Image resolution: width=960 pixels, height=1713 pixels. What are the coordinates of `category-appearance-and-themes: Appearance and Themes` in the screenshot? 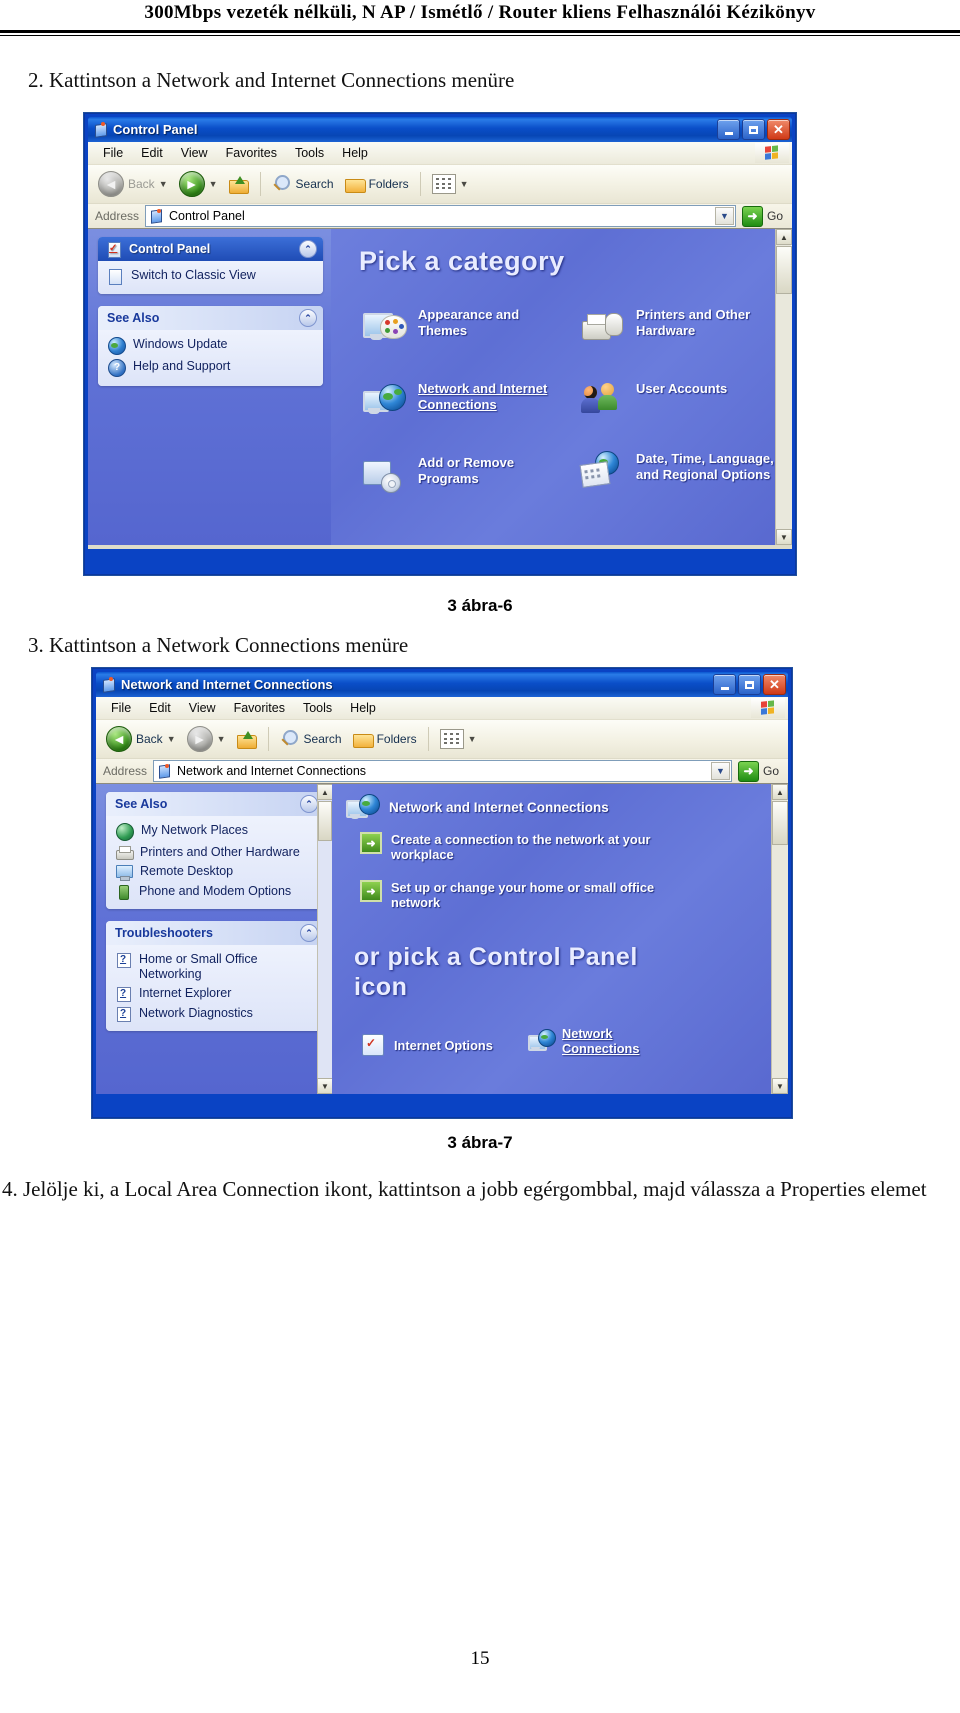 It's located at (465, 327).